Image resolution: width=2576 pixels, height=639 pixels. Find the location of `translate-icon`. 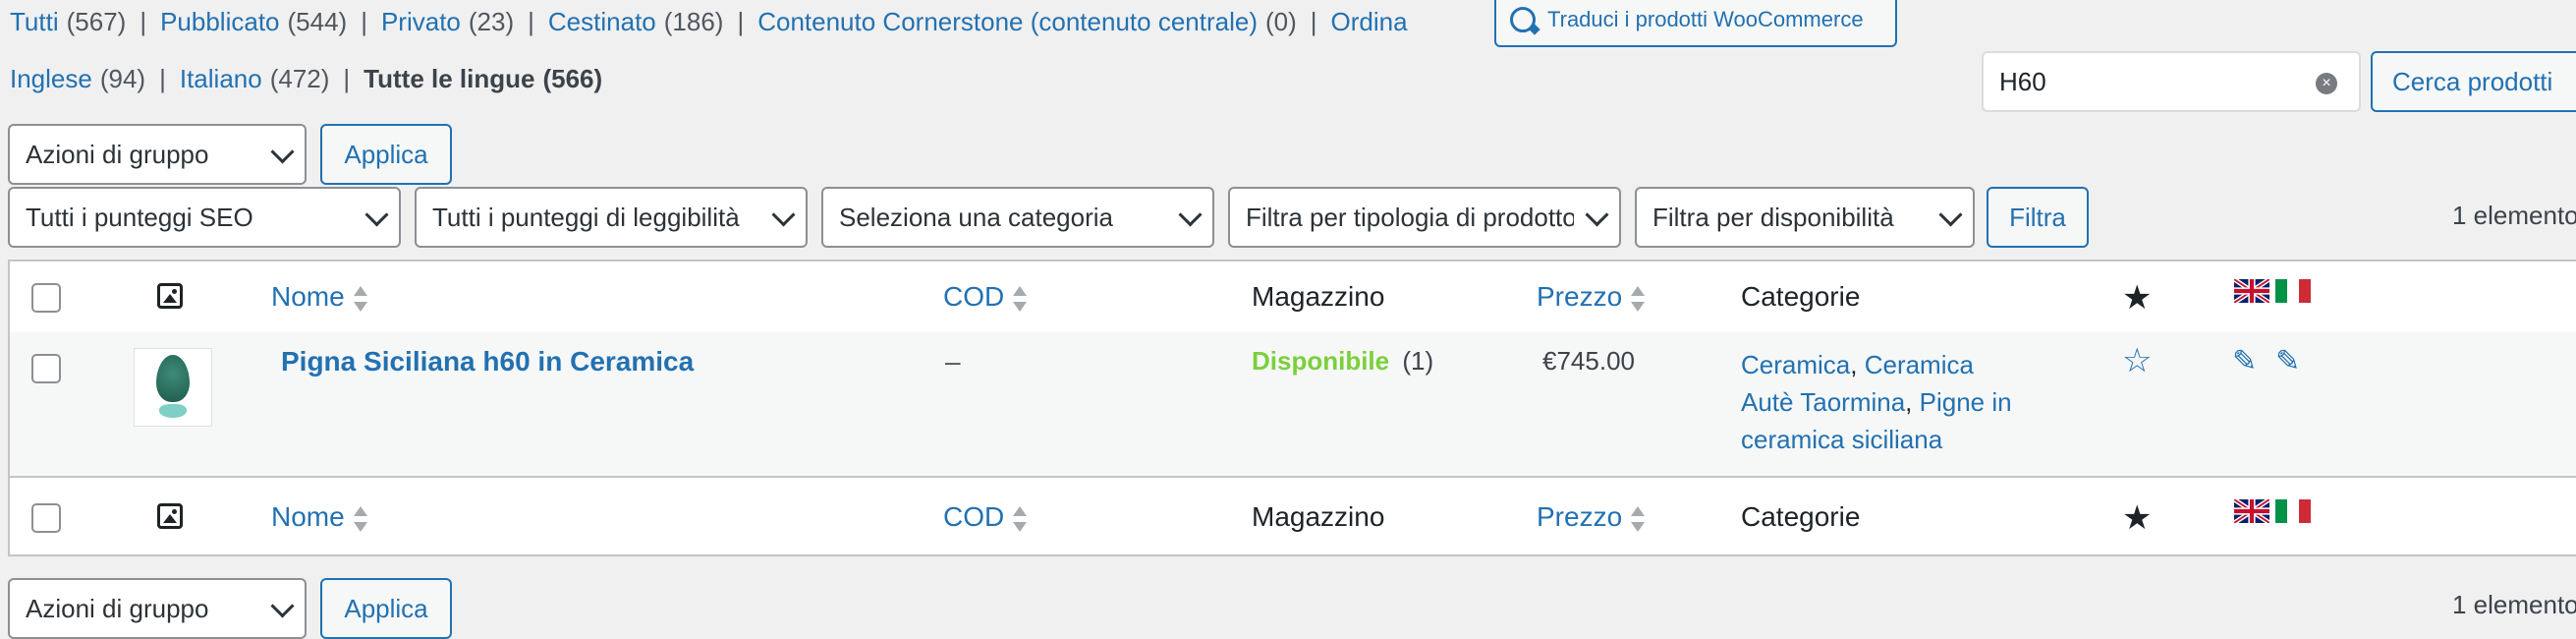

translate-icon is located at coordinates (1523, 19).